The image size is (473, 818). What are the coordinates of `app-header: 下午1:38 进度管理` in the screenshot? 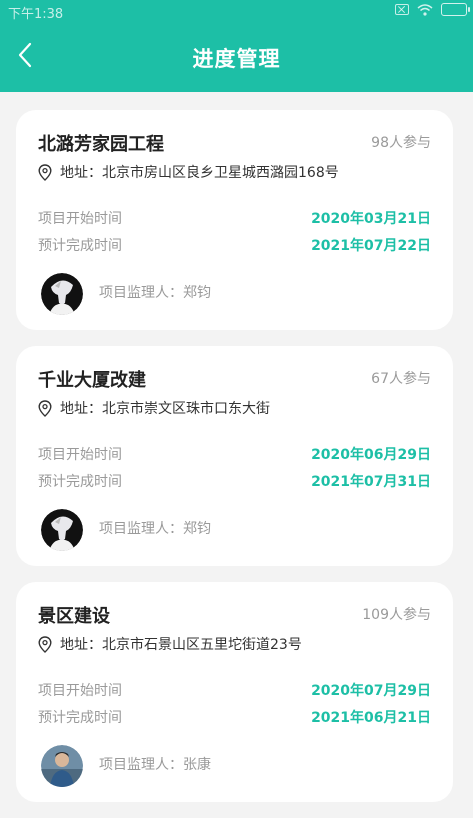 It's located at (236, 46).